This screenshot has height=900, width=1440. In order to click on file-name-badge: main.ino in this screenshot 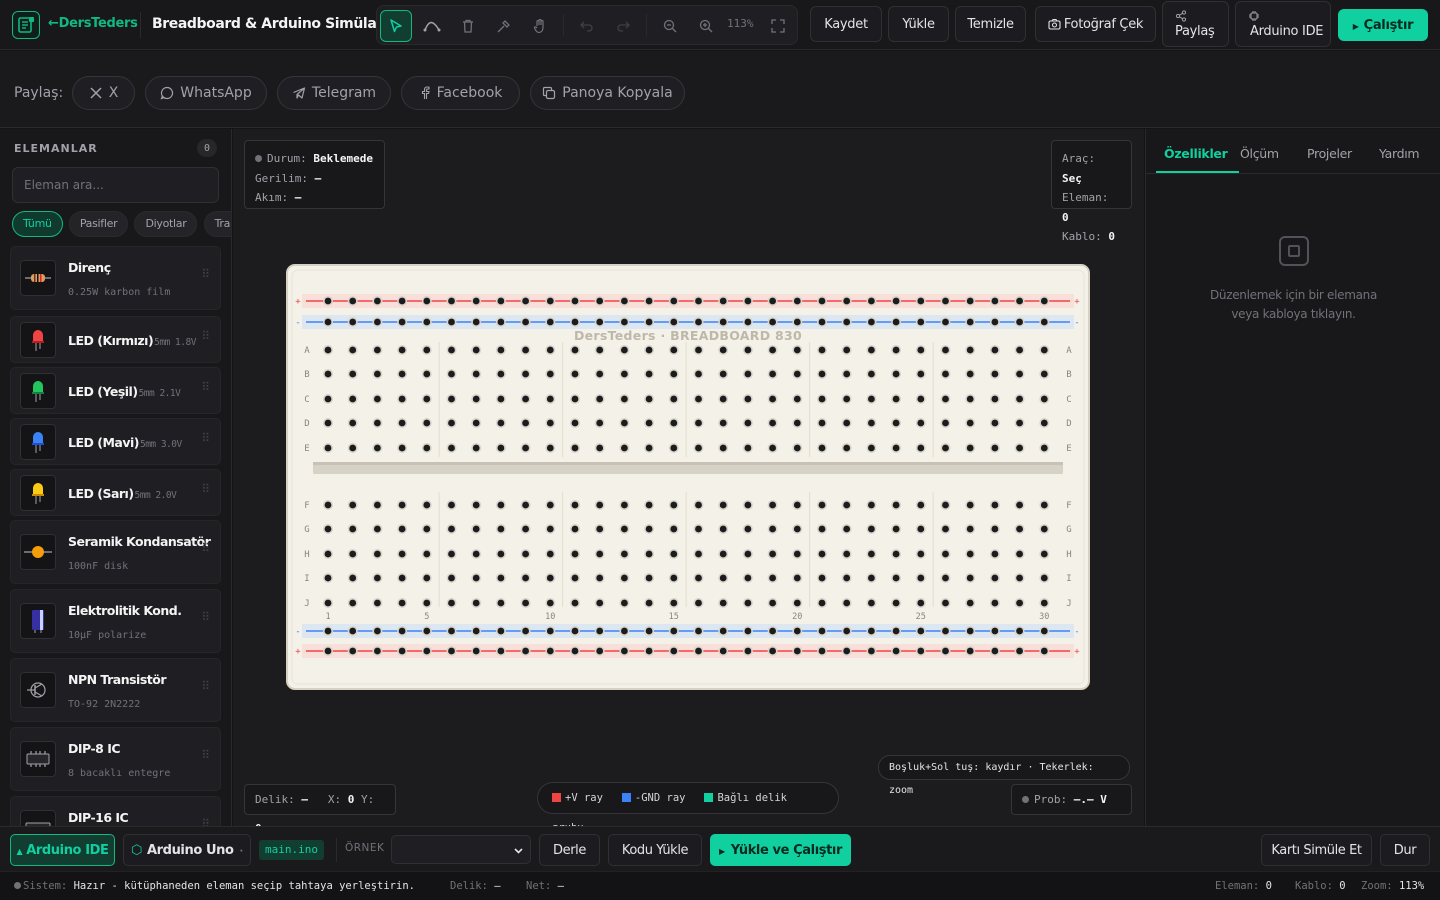, I will do `click(291, 850)`.